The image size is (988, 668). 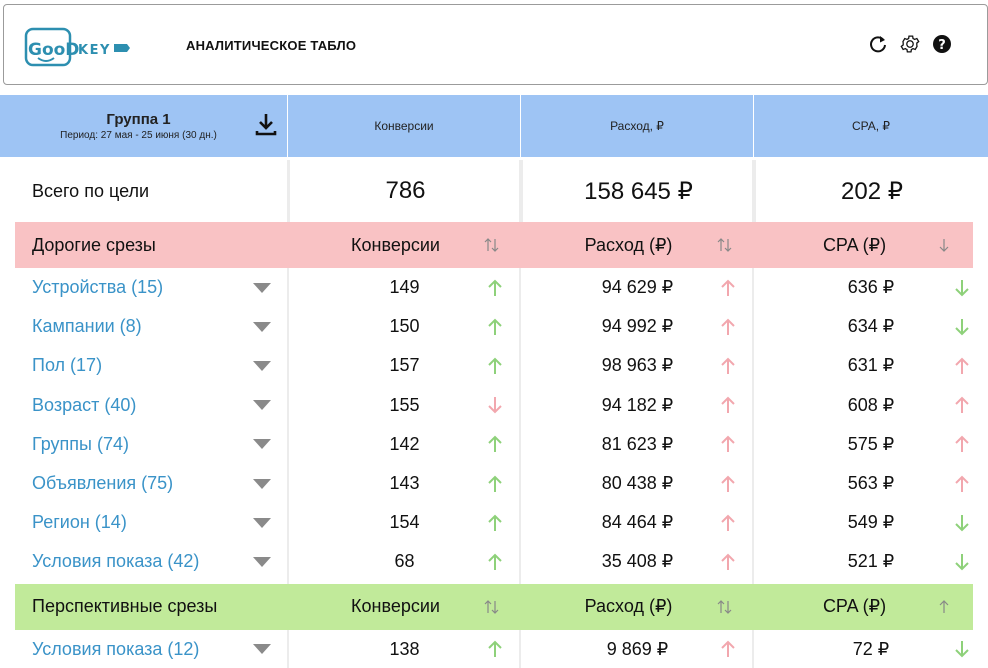 I want to click on slice-link: Кампании (8), so click(x=87, y=326).